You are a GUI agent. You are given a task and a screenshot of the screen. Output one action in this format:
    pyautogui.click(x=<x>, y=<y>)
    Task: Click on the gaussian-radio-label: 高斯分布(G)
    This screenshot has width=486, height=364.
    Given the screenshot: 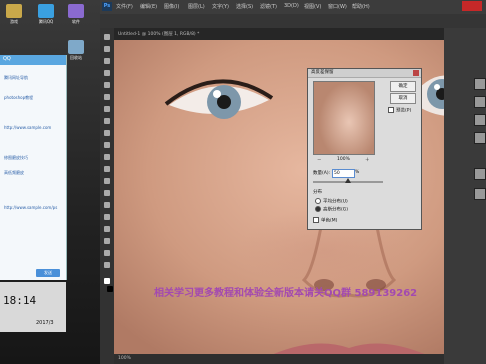 What is the action you would take?
    pyautogui.click(x=335, y=210)
    